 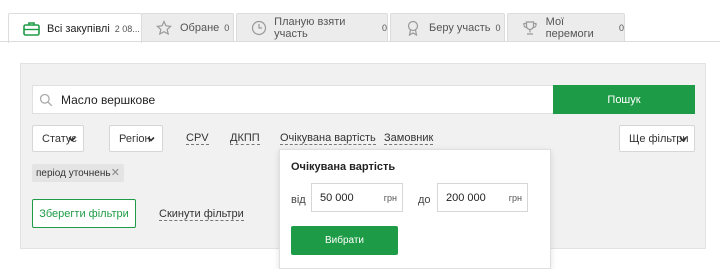 What do you see at coordinates (245, 138) in the screenshot?
I see `filter-dkpp: ДКПП` at bounding box center [245, 138].